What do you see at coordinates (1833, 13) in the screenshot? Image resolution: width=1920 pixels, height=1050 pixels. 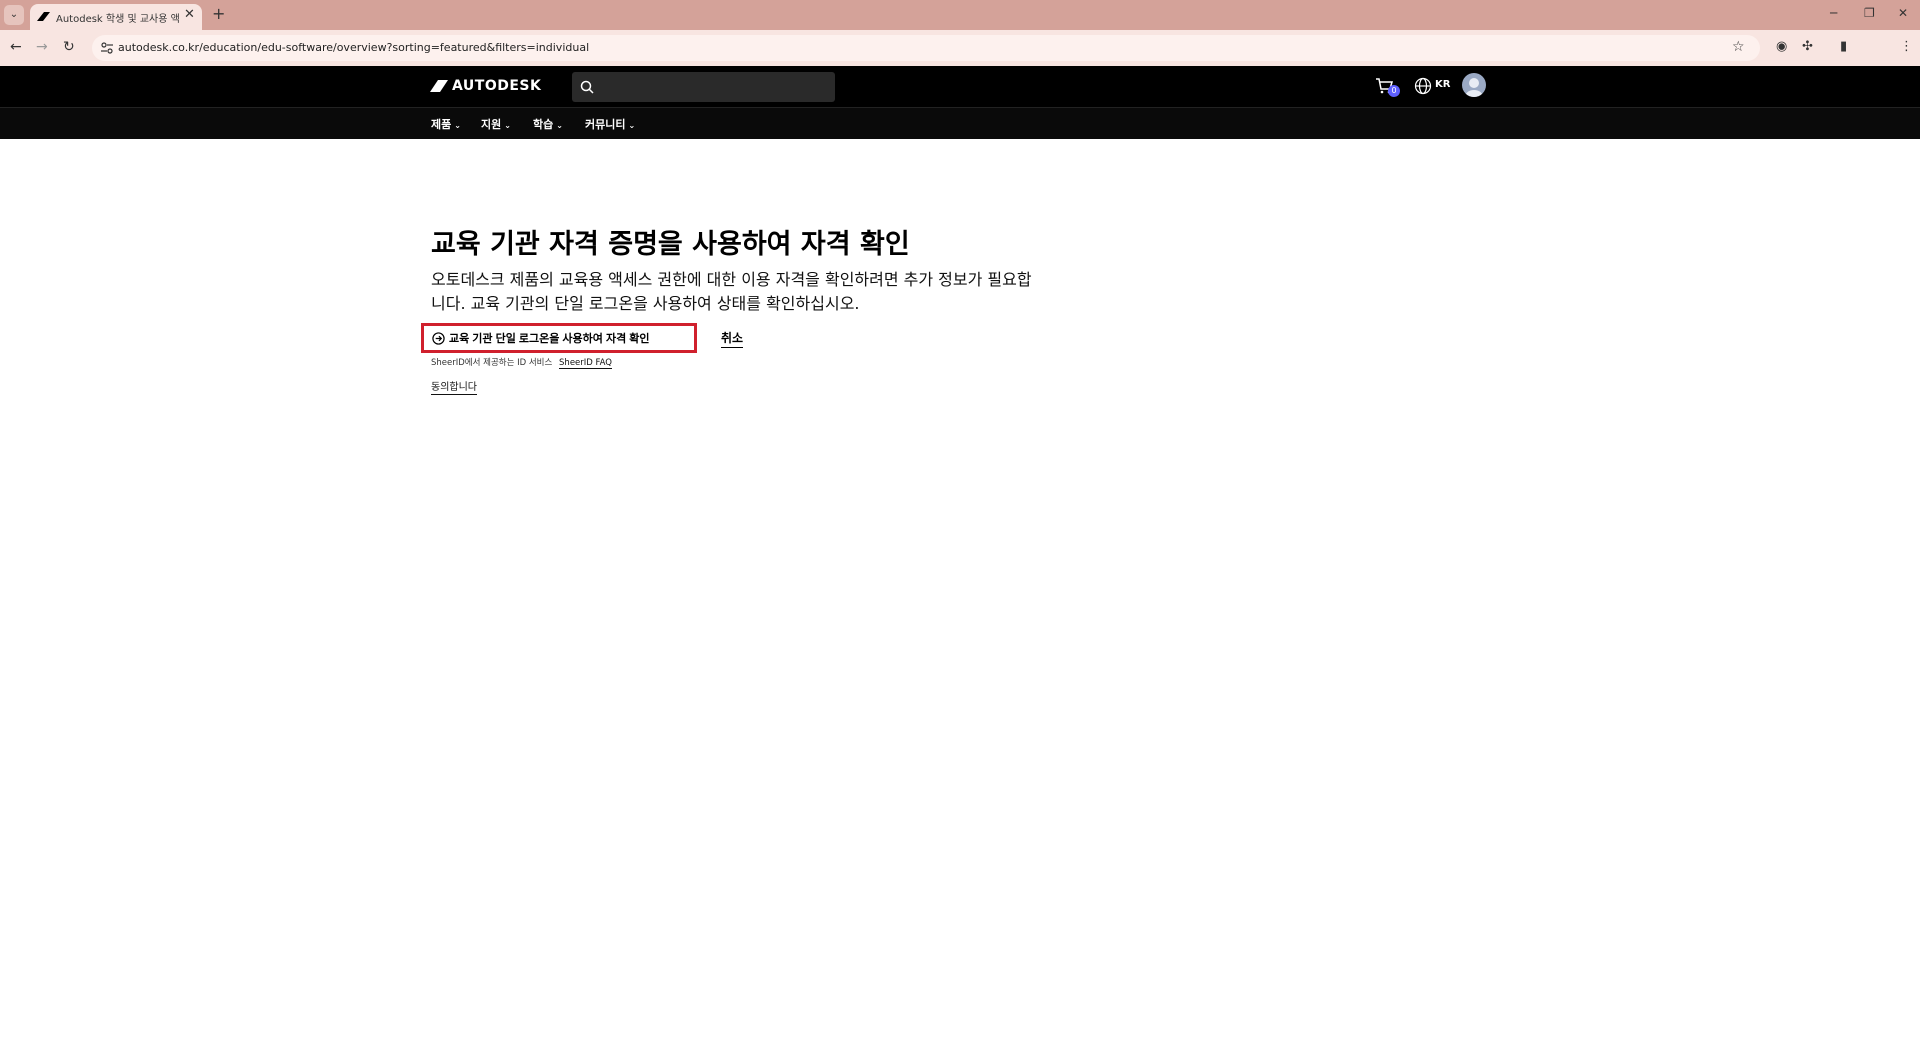 I see `minimize-window-icon: ─` at bounding box center [1833, 13].